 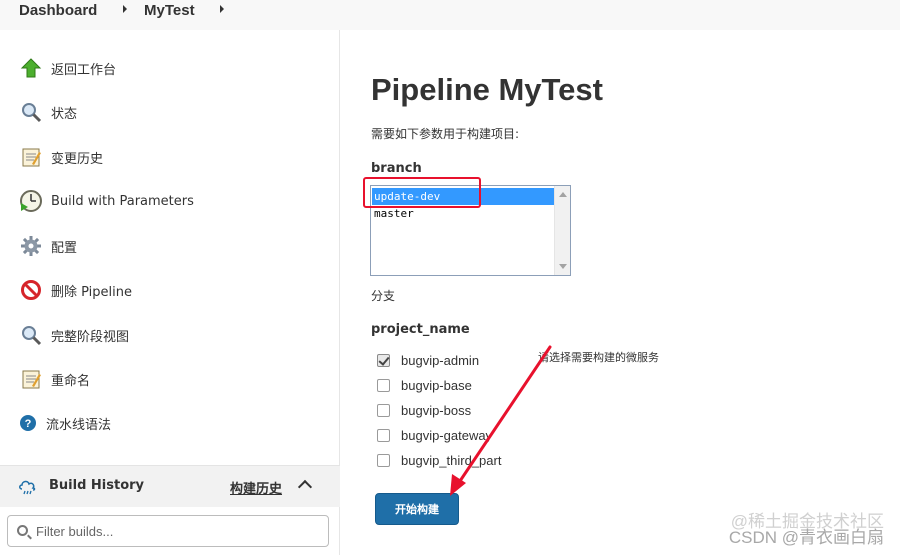 What do you see at coordinates (97, 485) in the screenshot?
I see `build-history-title: Build History` at bounding box center [97, 485].